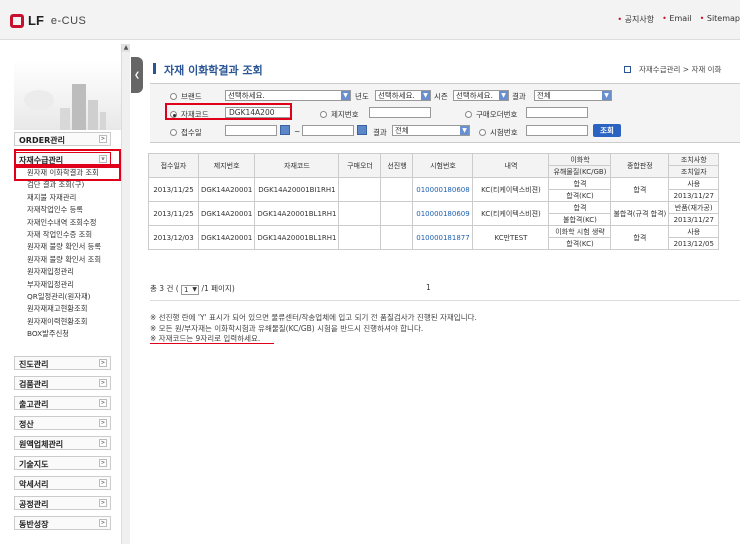 The height and width of the screenshot is (550, 740). I want to click on menu-shipping: 출고관리 >, so click(62, 403).